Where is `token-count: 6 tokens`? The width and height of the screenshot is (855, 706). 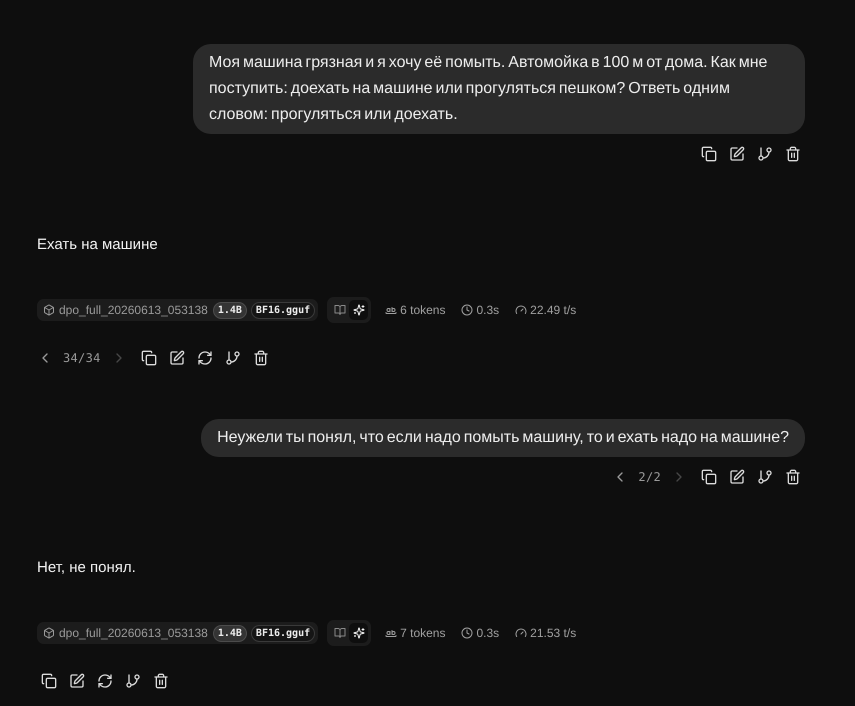
token-count: 6 tokens is located at coordinates (423, 310).